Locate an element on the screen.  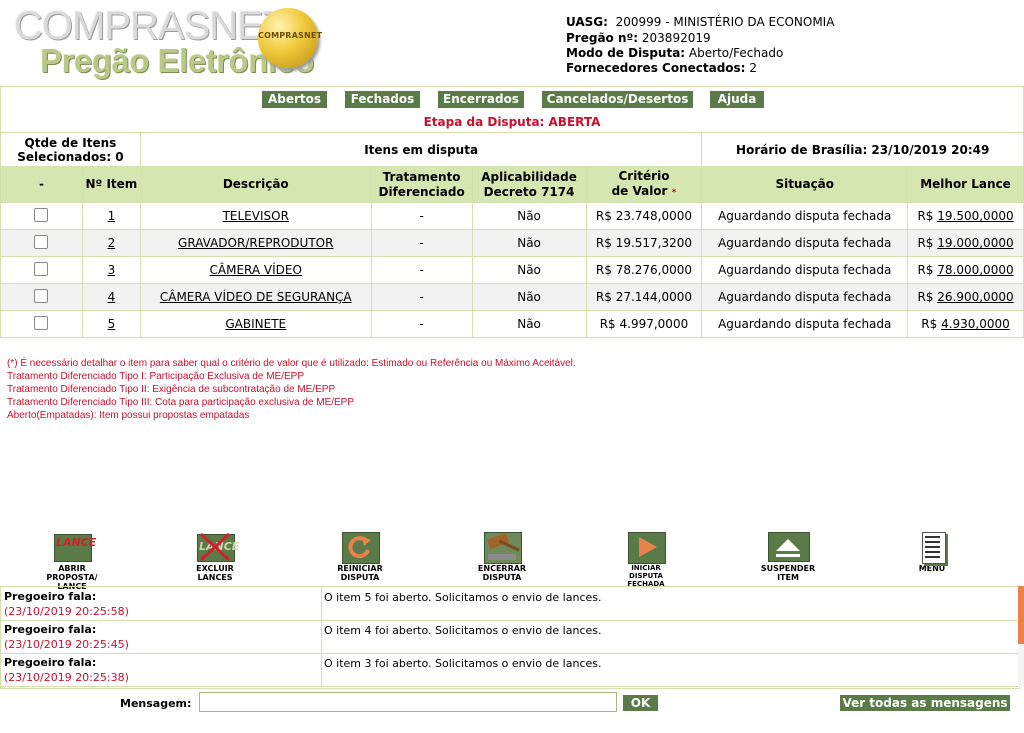
item-description-link: GRAVADOR/REPRODUTOR is located at coordinates (255, 243).